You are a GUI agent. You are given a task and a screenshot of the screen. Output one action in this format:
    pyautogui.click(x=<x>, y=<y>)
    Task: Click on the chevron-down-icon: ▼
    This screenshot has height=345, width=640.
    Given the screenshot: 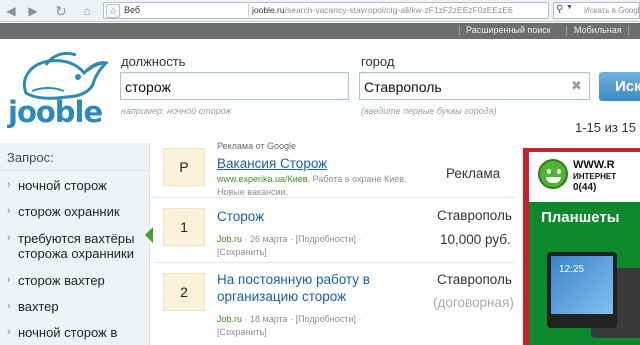 What is the action you would take?
    pyautogui.click(x=569, y=7)
    